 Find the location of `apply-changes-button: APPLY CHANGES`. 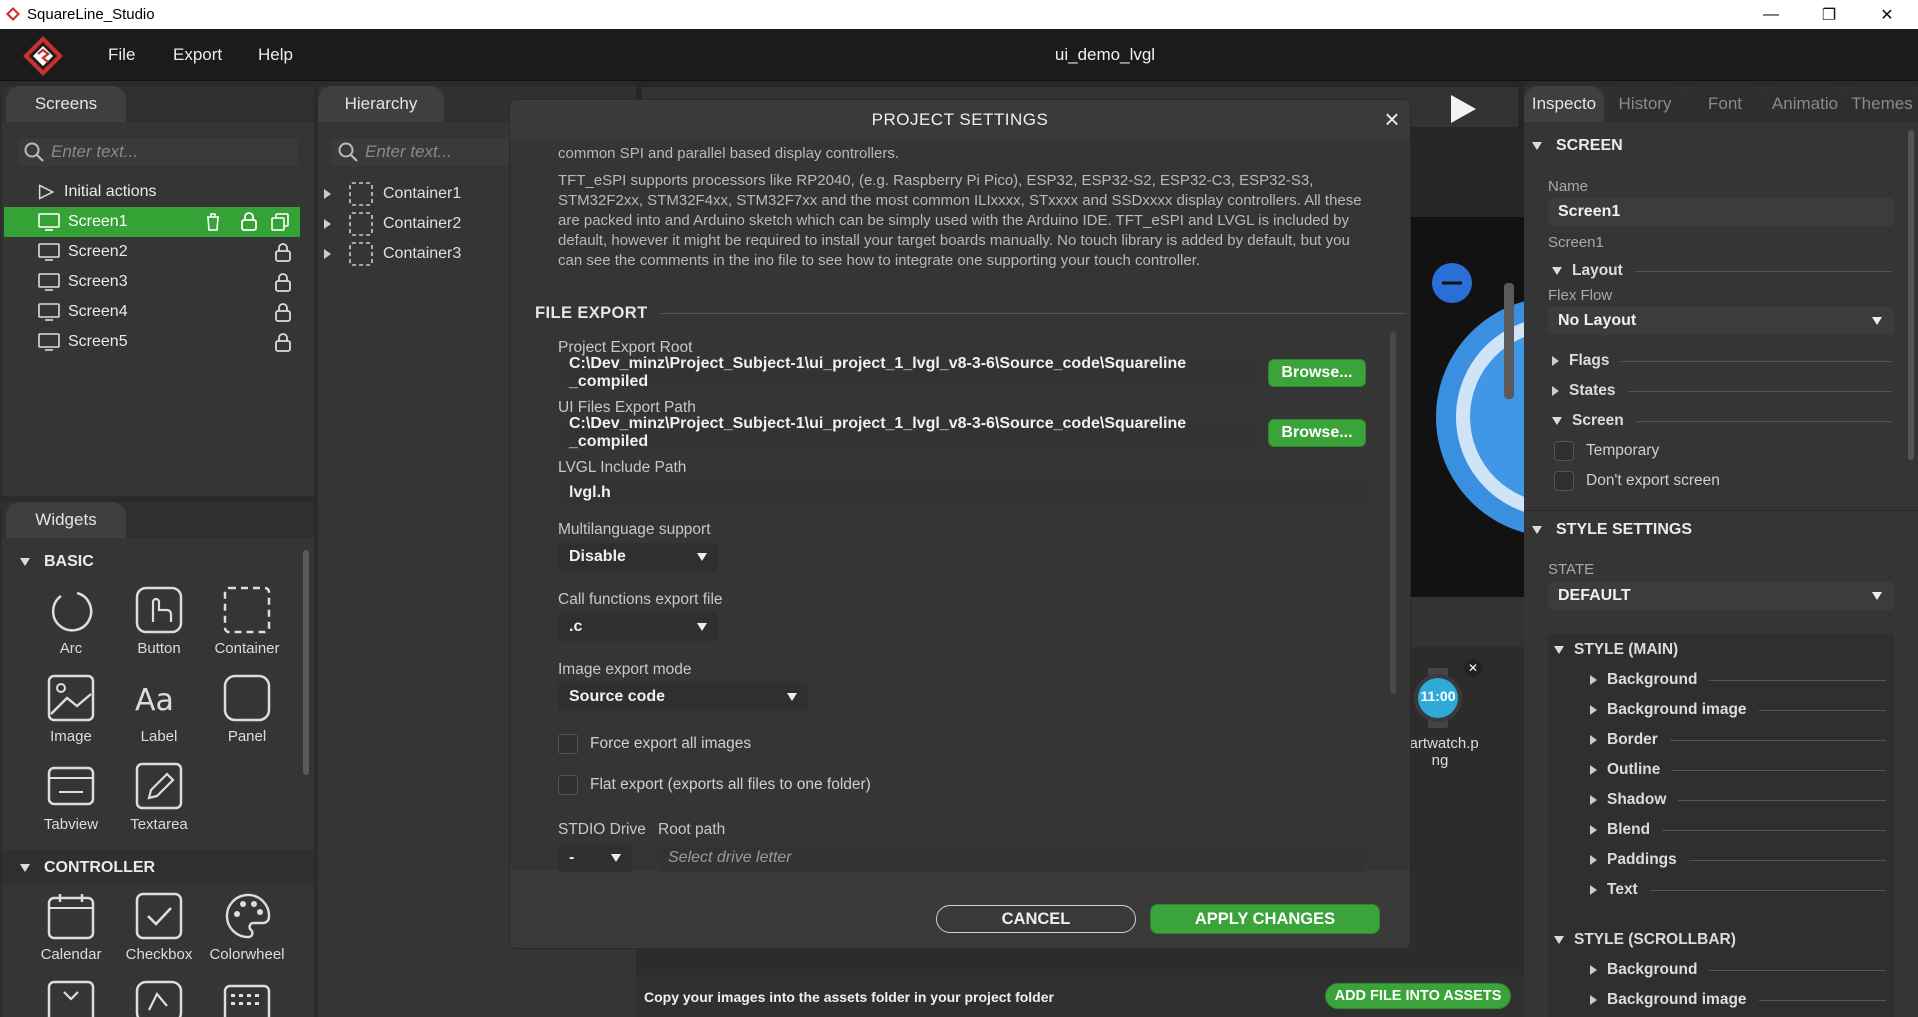

apply-changes-button: APPLY CHANGES is located at coordinates (1265, 919).